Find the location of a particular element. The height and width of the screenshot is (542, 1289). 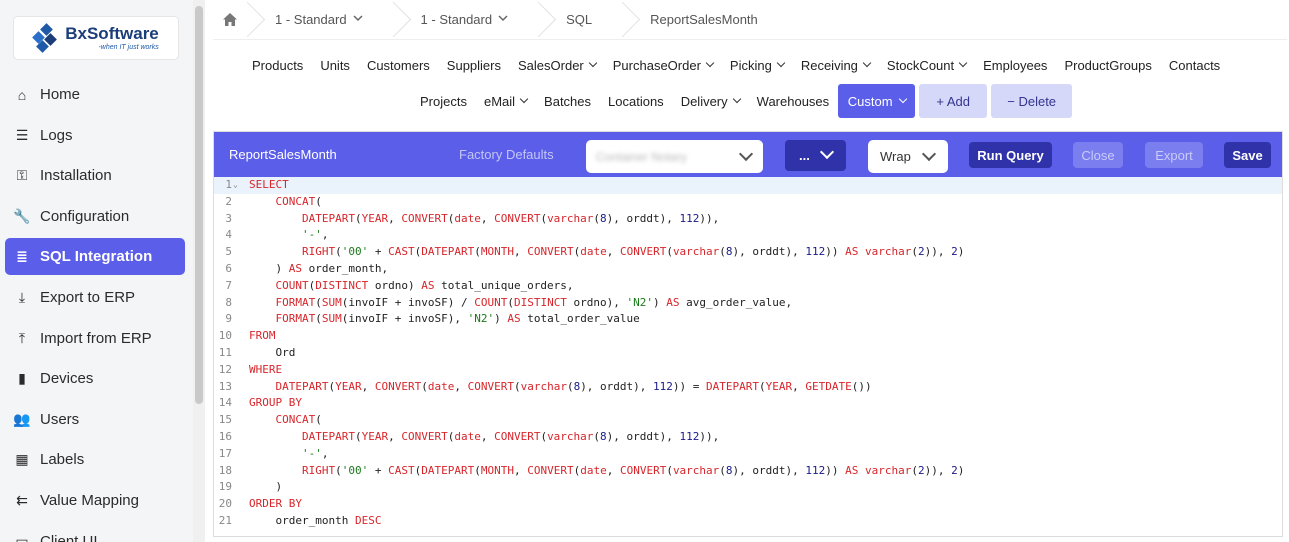

menu-item-label: Customers is located at coordinates (398, 65).